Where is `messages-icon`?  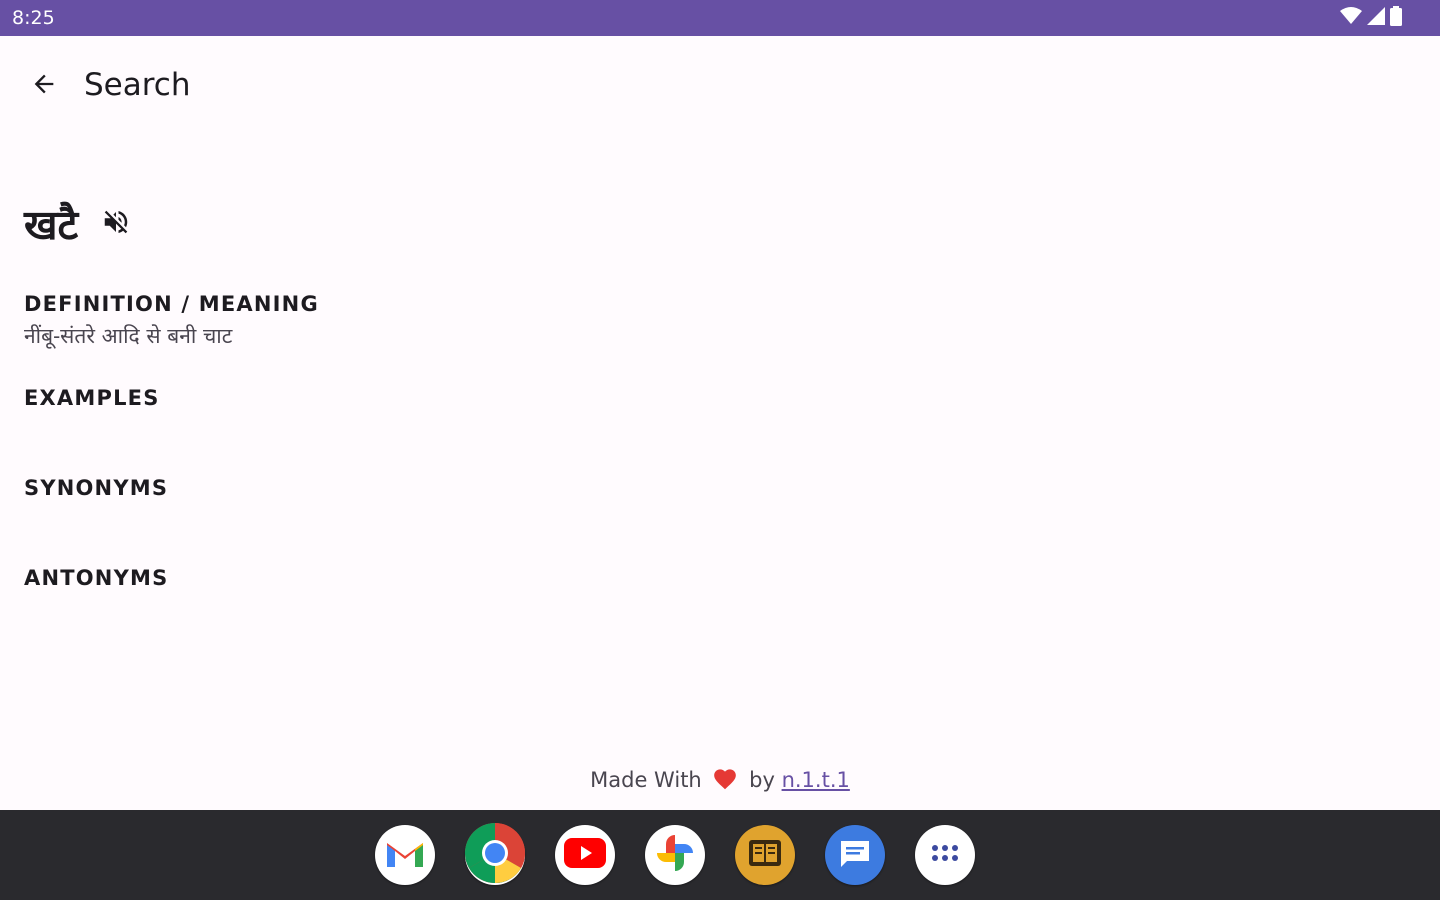 messages-icon is located at coordinates (855, 855).